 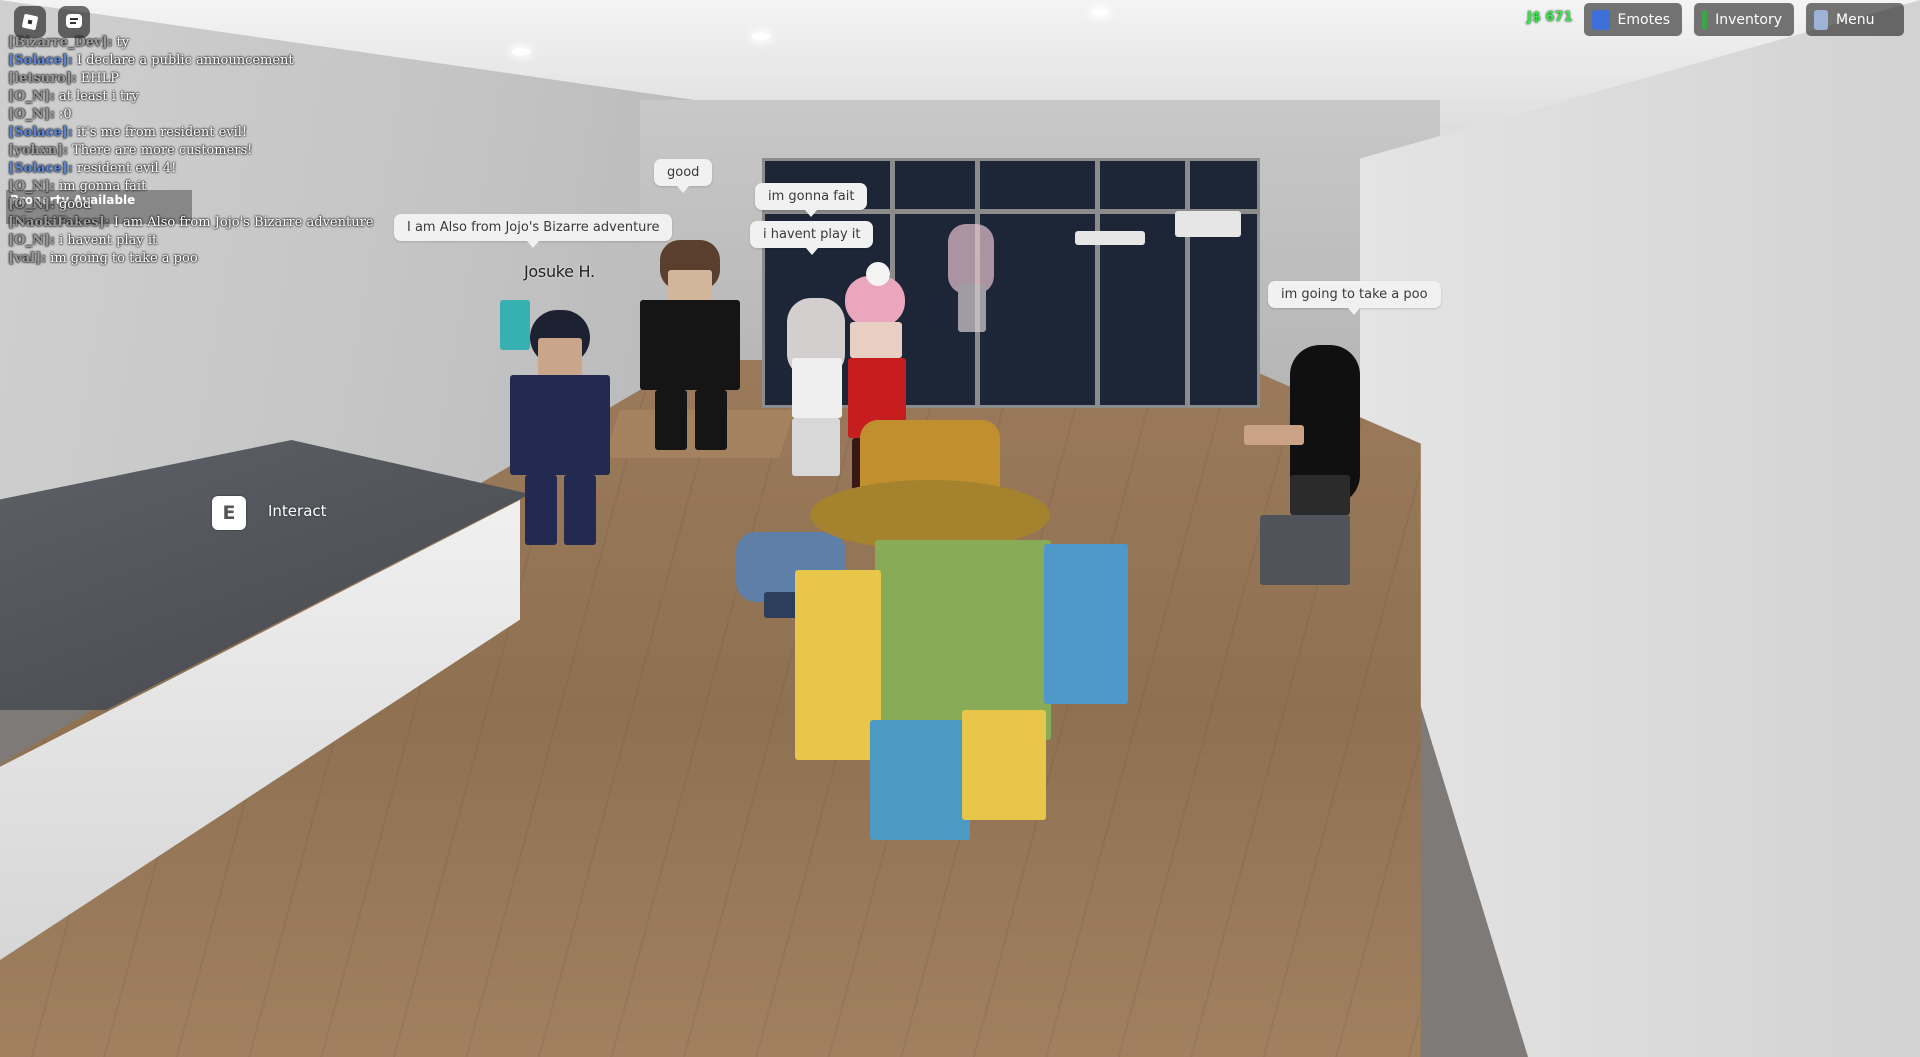 I want to click on interact-label: Interact, so click(x=297, y=511).